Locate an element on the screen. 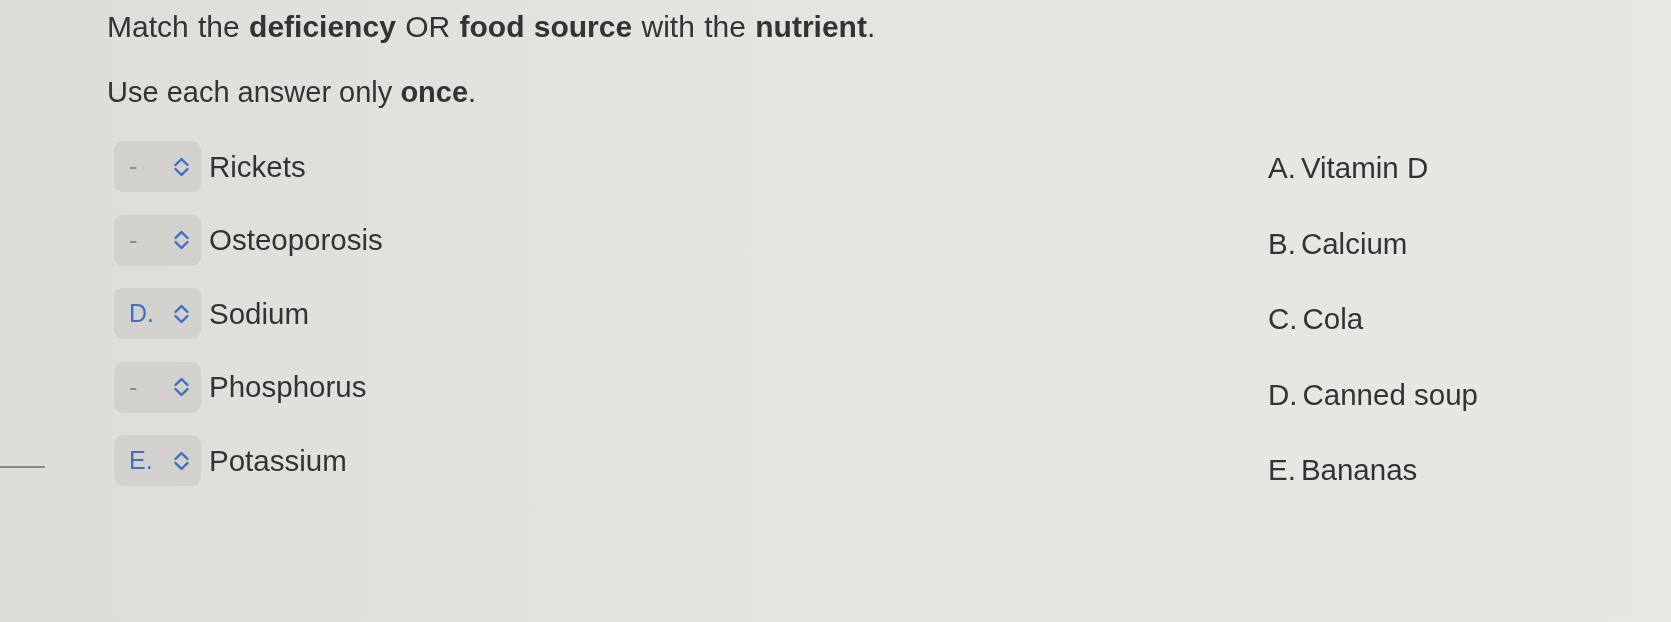  item-label: Sodium is located at coordinates (259, 313).